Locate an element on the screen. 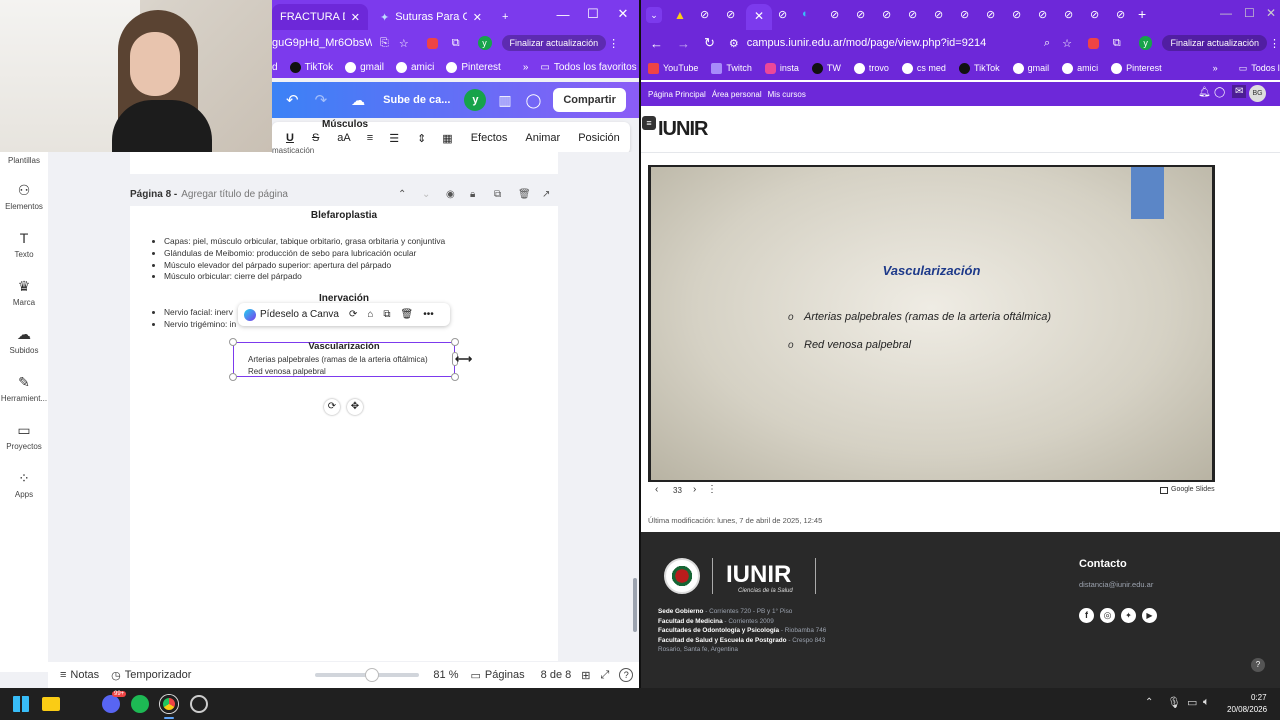  list-icon: ☰ is located at coordinates (394, 138).